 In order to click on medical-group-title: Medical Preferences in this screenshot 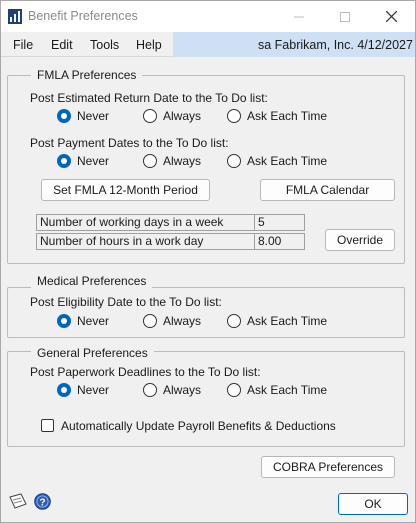, I will do `click(92, 281)`.